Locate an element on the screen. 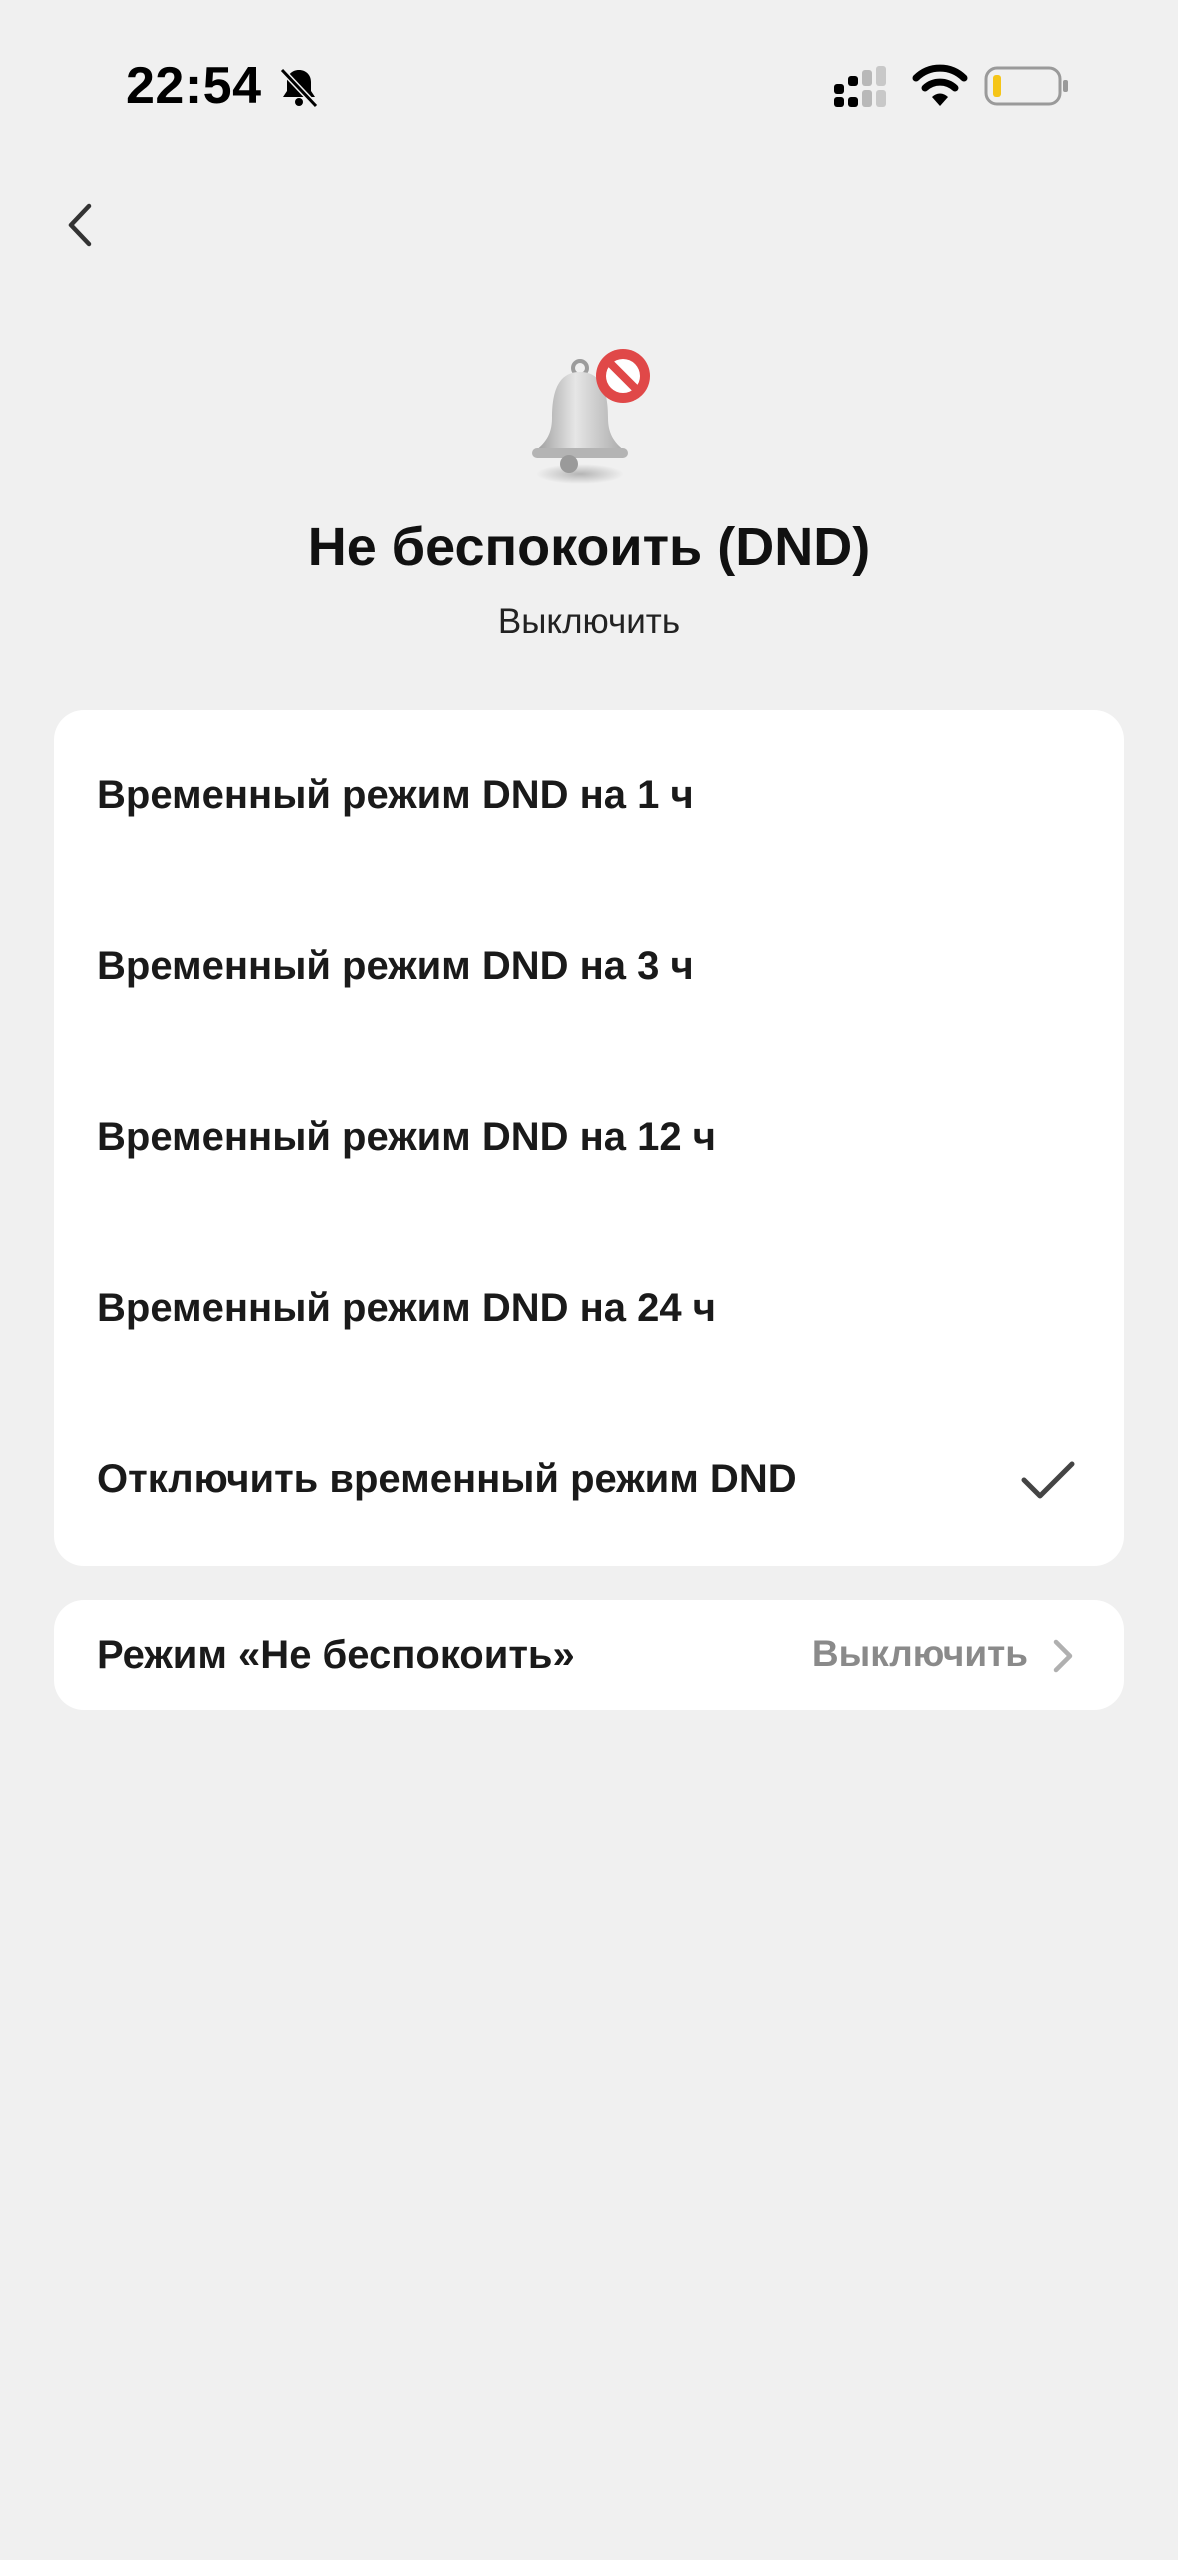 This screenshot has height=2560, width=1178. chevron-right-icon is located at coordinates (1063, 1656).